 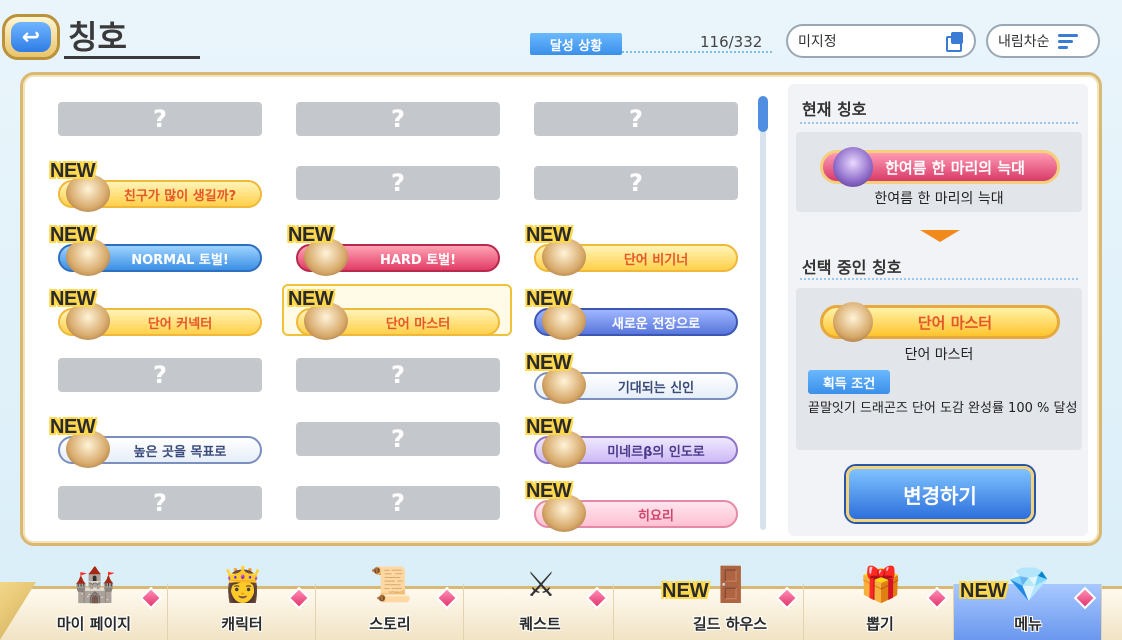 What do you see at coordinates (541, 585) in the screenshot?
I see `swords-icon: ⚔` at bounding box center [541, 585].